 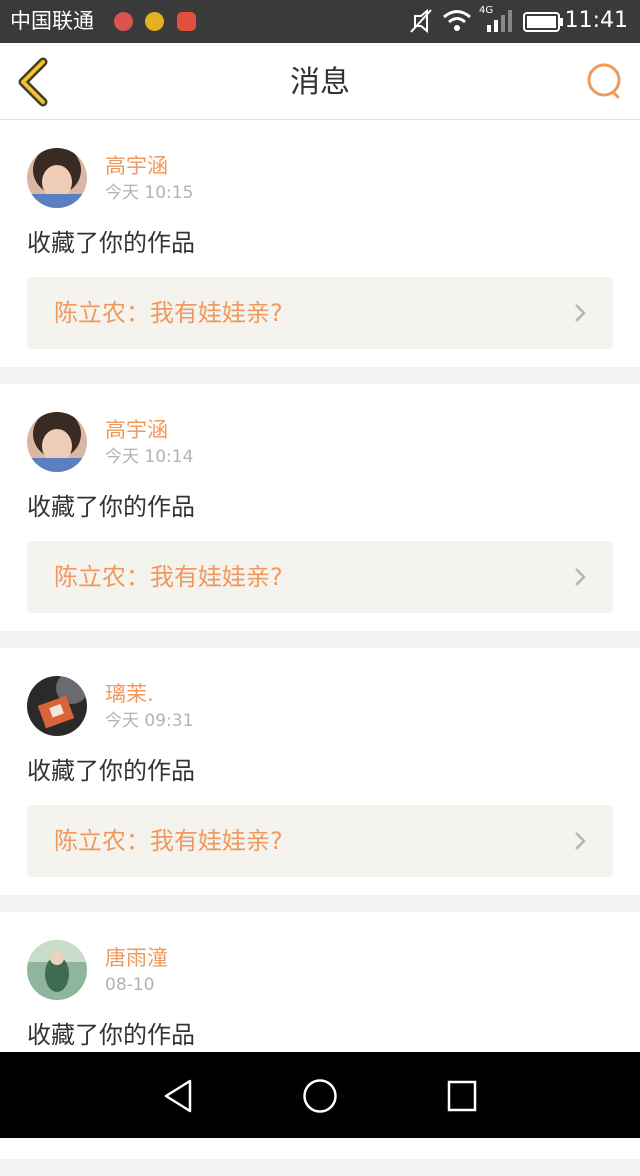 What do you see at coordinates (499, 21) in the screenshot?
I see `signal-icon` at bounding box center [499, 21].